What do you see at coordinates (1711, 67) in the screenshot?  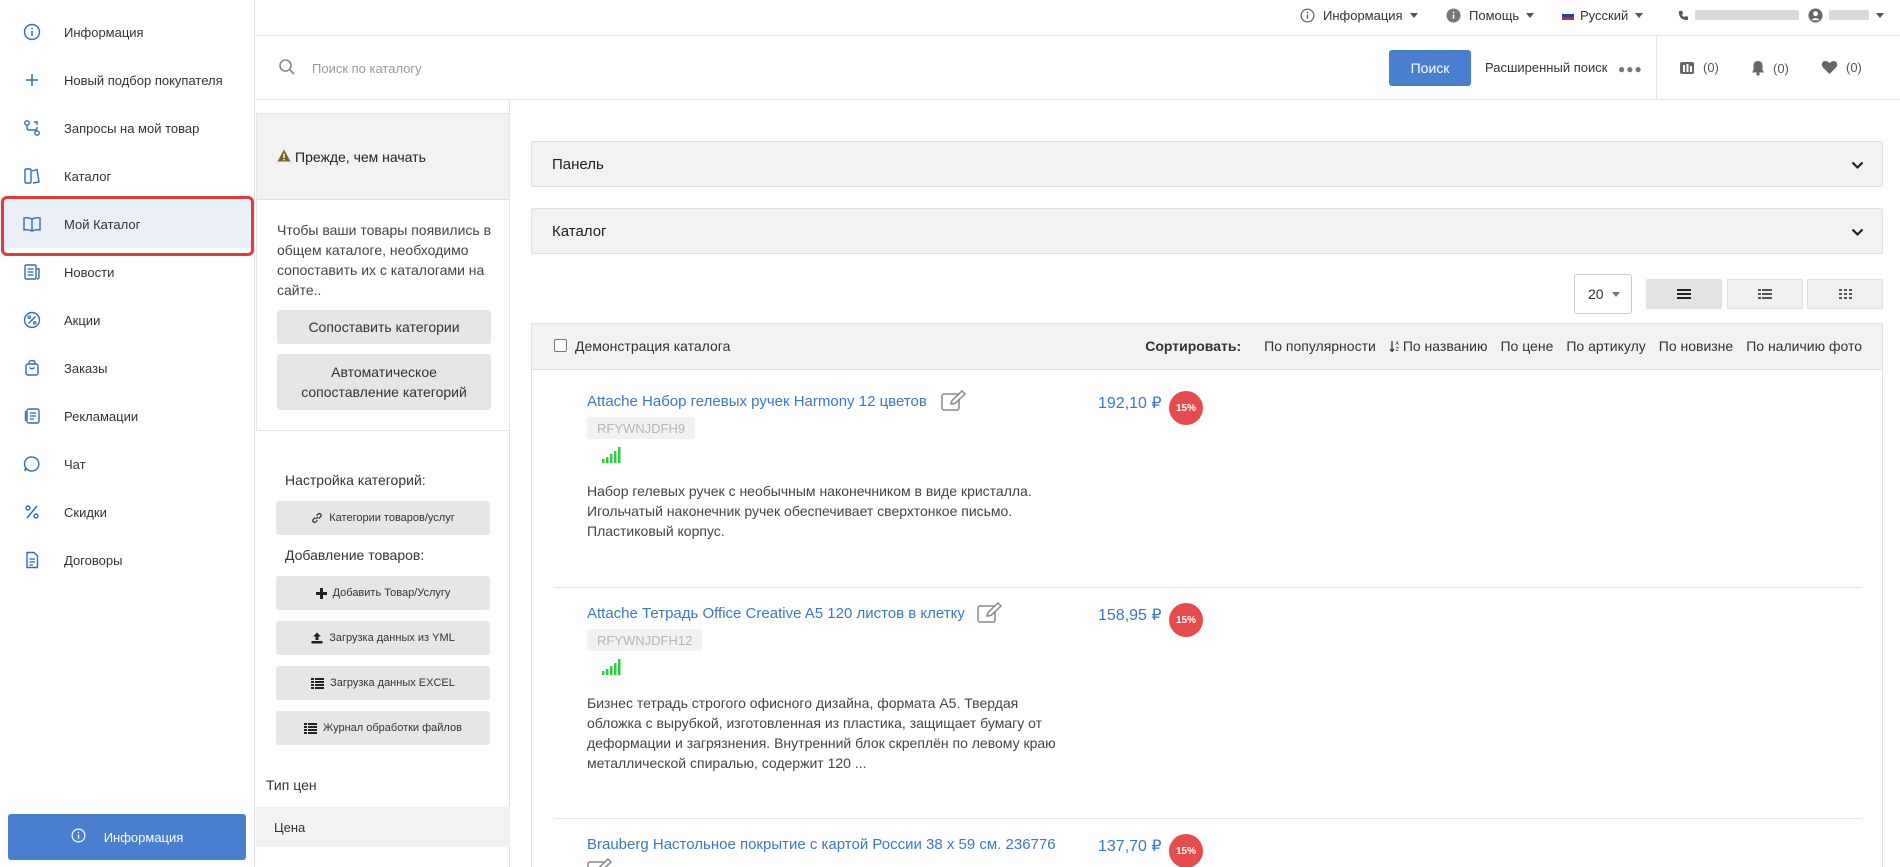 I see `compare-count: (0)` at bounding box center [1711, 67].